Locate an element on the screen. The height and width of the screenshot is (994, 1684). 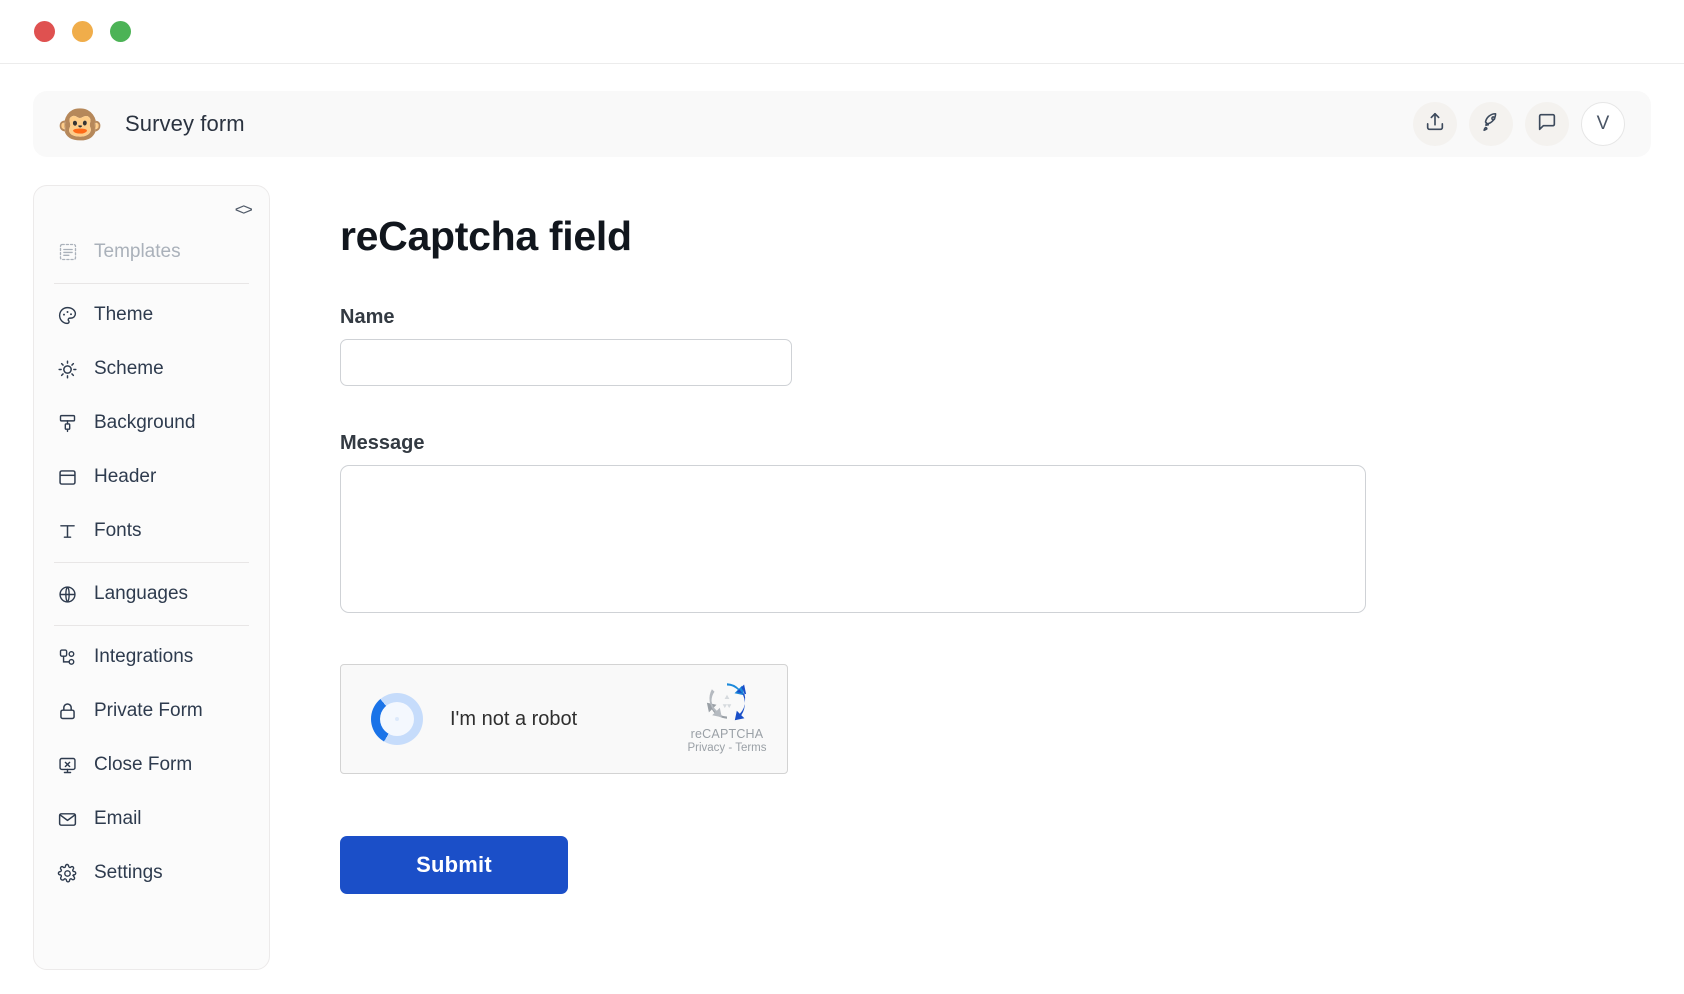
globe-icon is located at coordinates (67, 594).